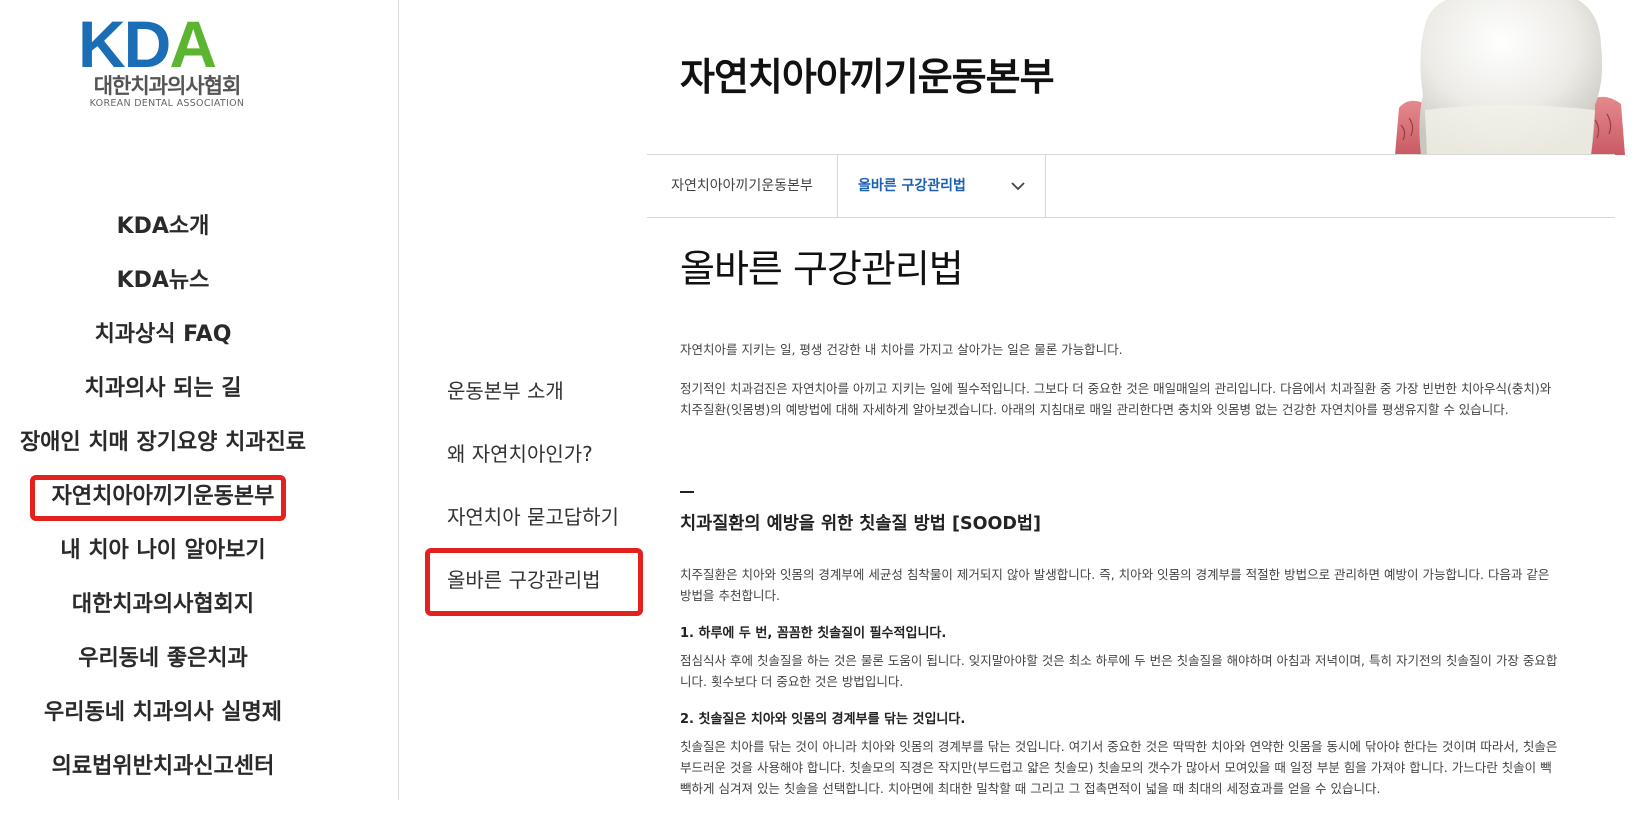 The height and width of the screenshot is (822, 1634). Describe the element at coordinates (163, 605) in the screenshot. I see `main-nav-item-journal: 대한치과의사협회지` at that location.